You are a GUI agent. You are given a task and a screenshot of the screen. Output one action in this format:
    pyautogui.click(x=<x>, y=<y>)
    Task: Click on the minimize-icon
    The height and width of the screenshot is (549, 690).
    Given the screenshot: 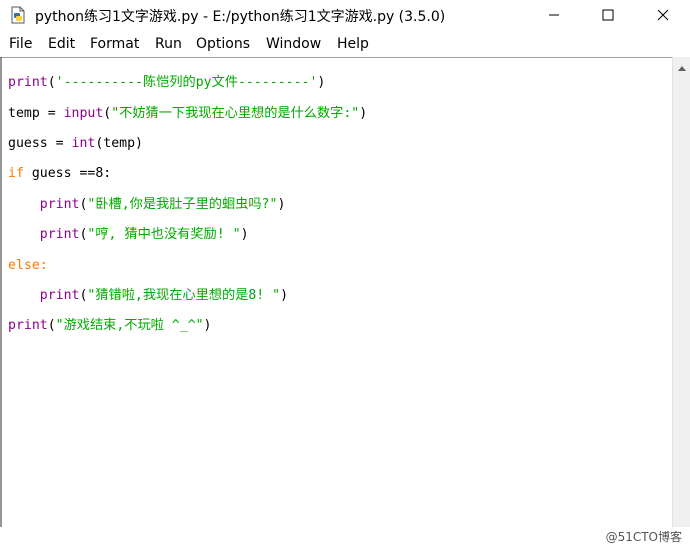 What is the action you would take?
    pyautogui.click(x=554, y=15)
    